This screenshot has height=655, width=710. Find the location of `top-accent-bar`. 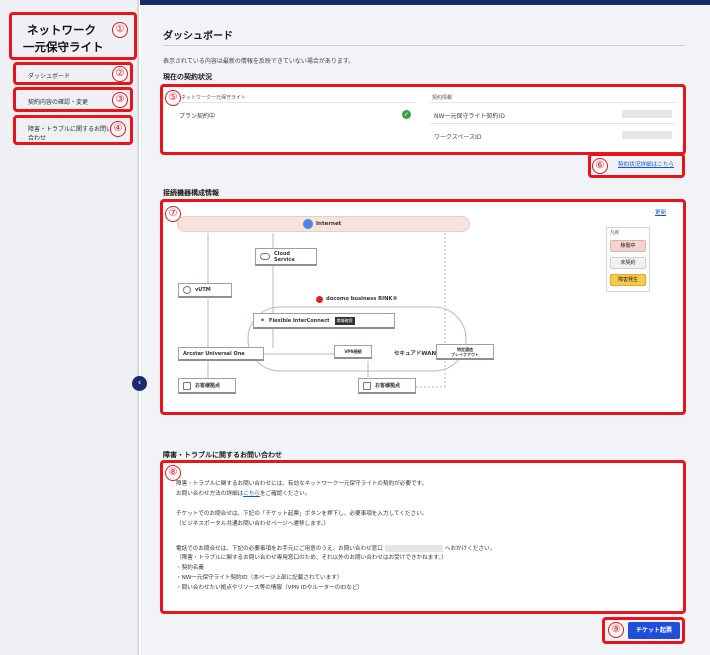

top-accent-bar is located at coordinates (425, 2).